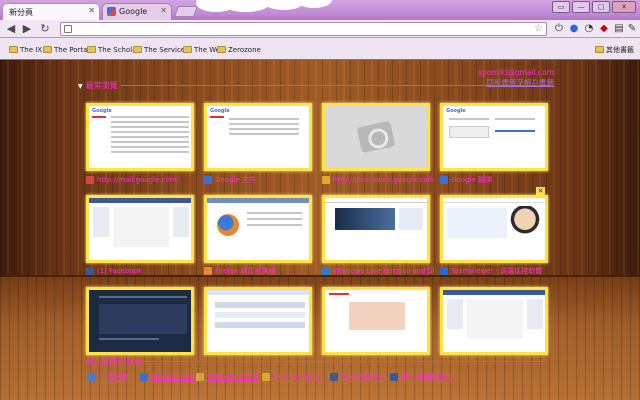 This screenshot has height=400, width=640. Describe the element at coordinates (140, 321) in the screenshot. I see `thumbnail-dark-site` at that location.